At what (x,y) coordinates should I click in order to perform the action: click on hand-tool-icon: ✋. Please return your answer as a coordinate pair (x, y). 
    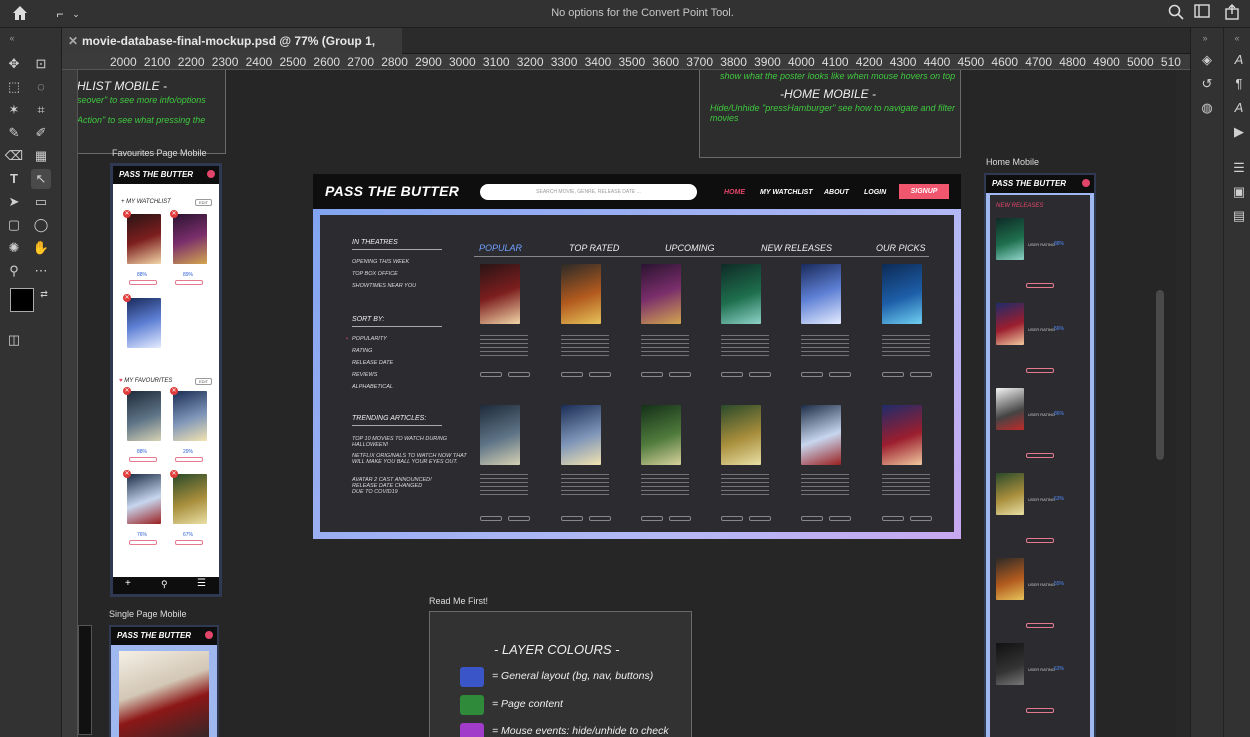
    Looking at the image, I should click on (41, 248).